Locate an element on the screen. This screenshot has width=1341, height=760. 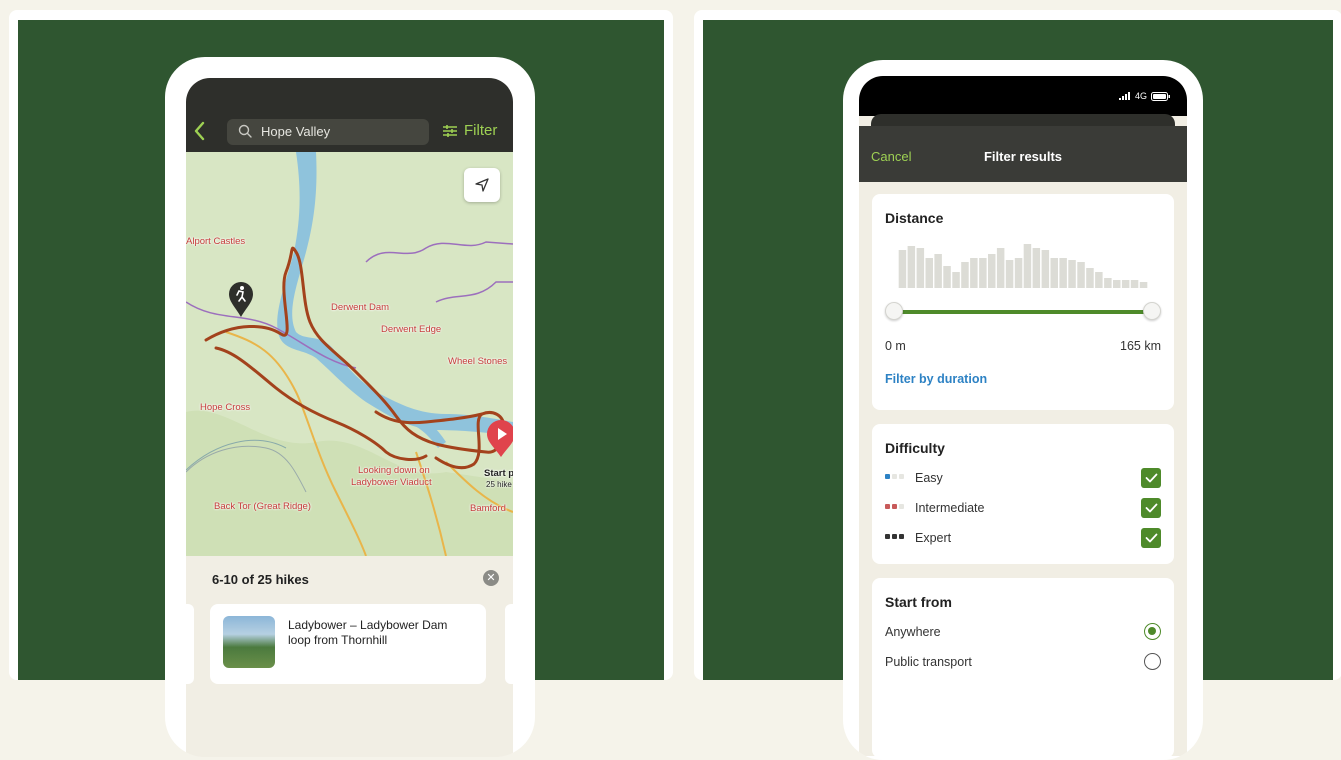
poi-back-tor: Back Tor (Great Ridge) is located at coordinates (262, 506).